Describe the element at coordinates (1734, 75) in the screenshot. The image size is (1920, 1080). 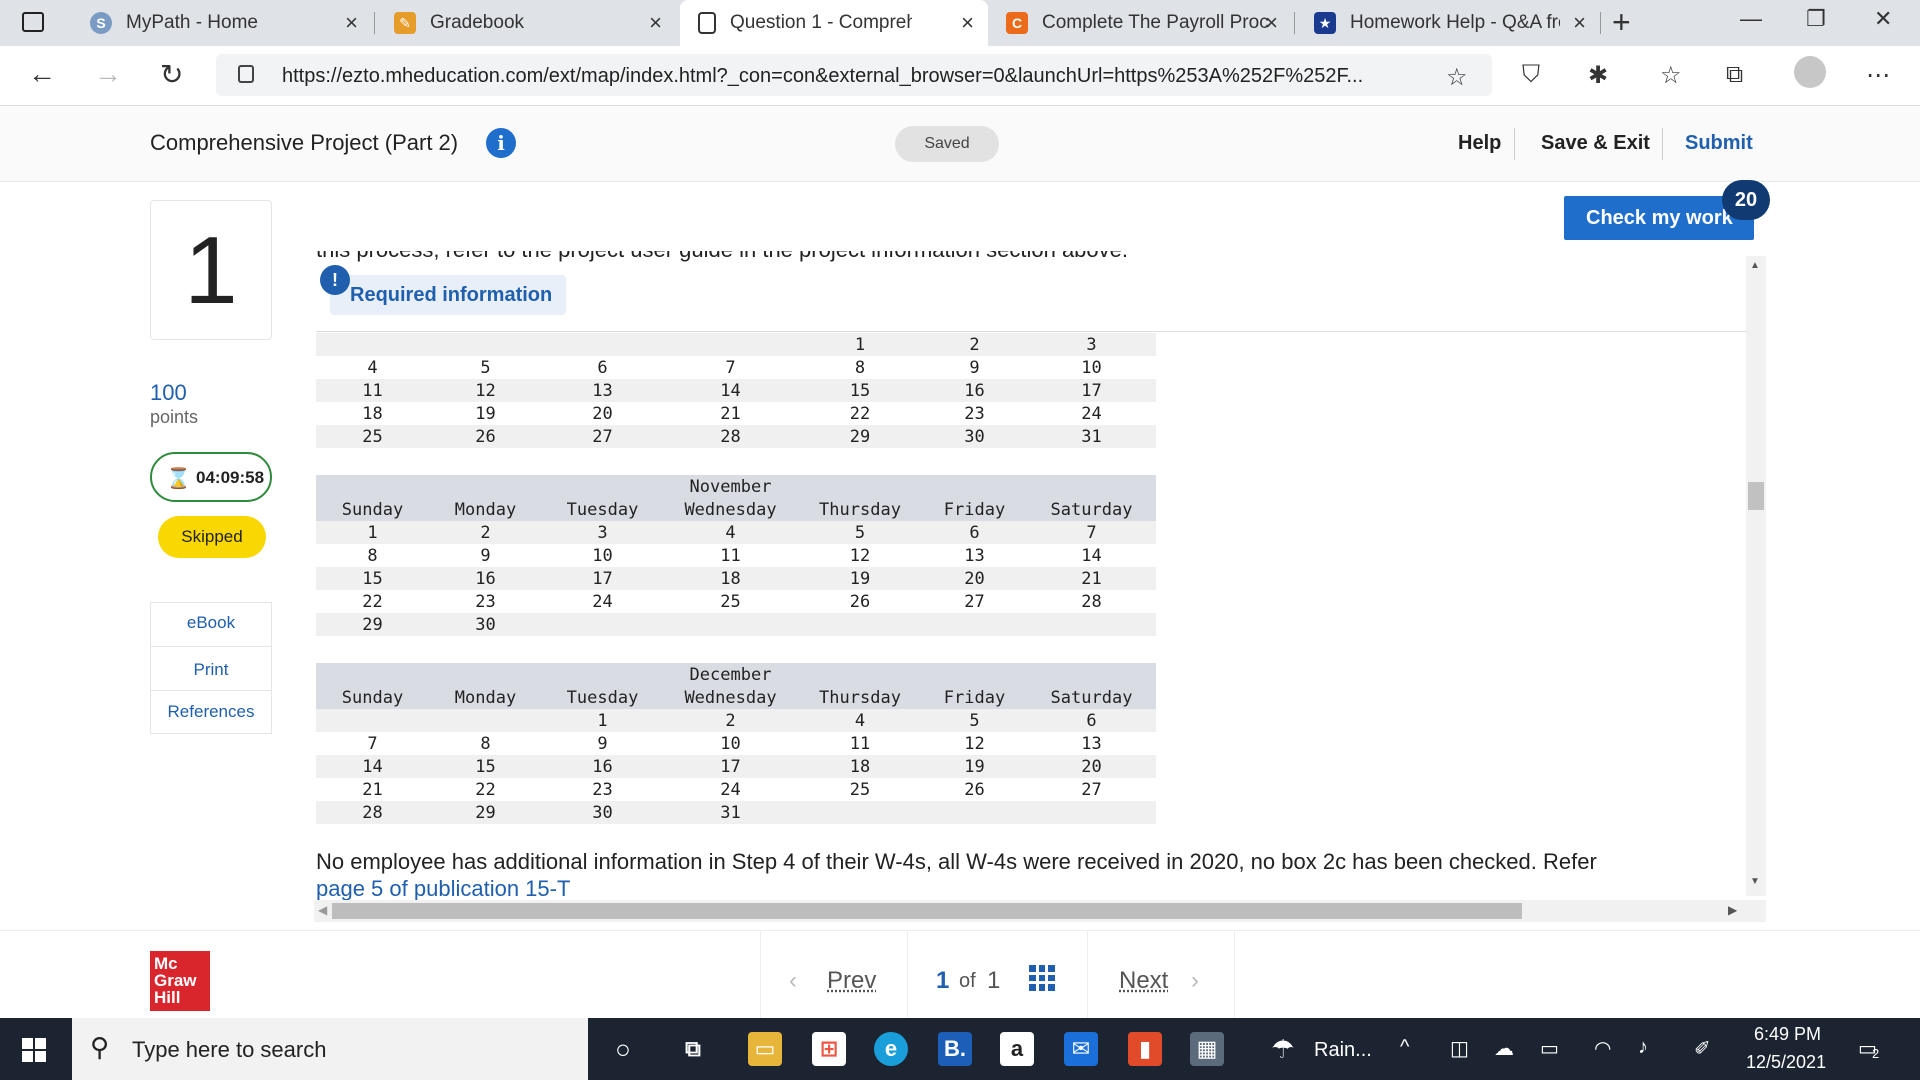
I see `collections-icon: ⧉` at that location.